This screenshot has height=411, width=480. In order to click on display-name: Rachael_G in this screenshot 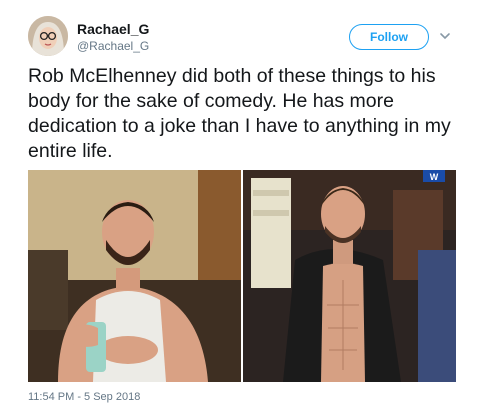, I will do `click(113, 29)`.